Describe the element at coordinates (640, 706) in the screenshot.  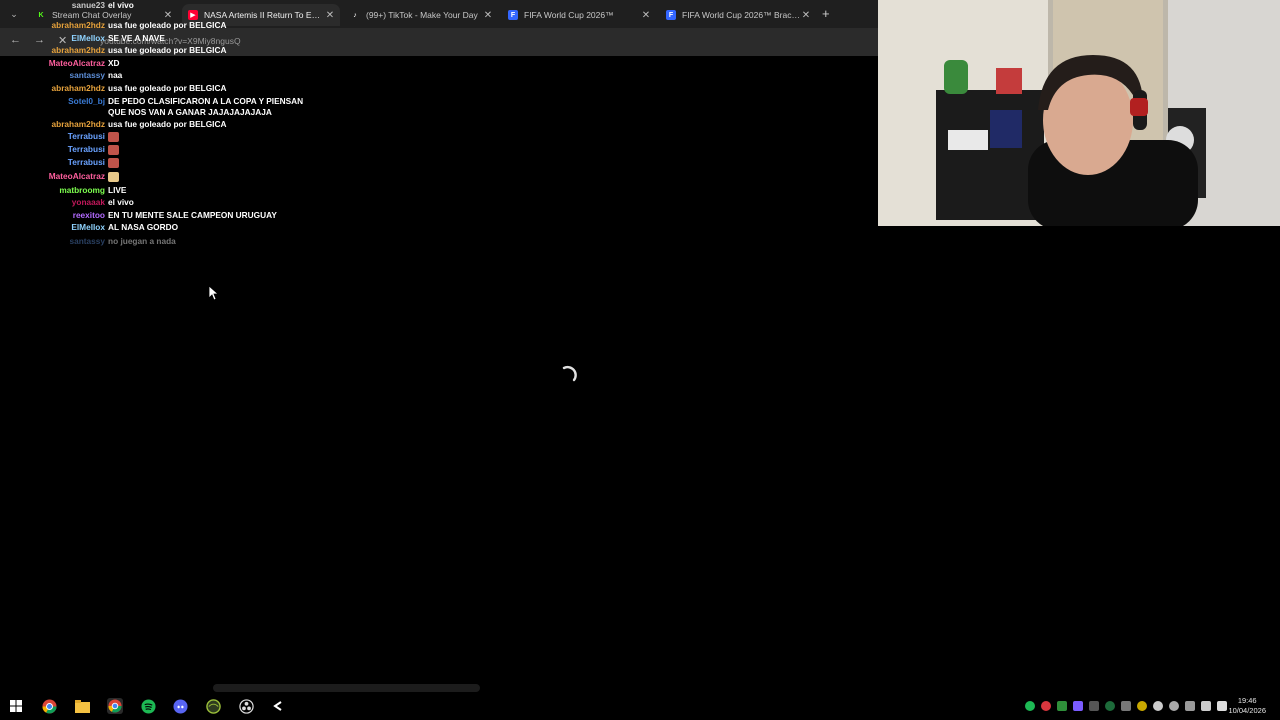
I see `windows-taskbar` at that location.